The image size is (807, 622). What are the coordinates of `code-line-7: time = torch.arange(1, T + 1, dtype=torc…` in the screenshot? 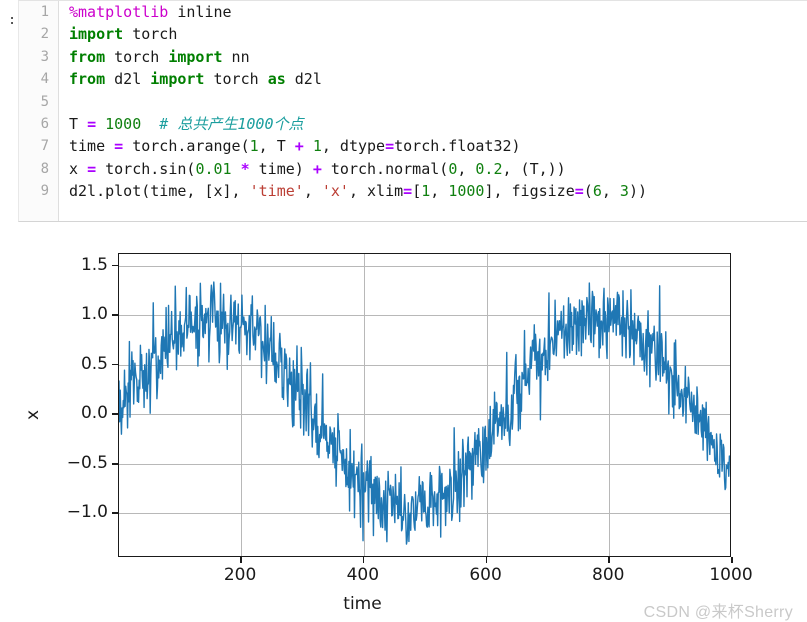 It's located at (438, 146).